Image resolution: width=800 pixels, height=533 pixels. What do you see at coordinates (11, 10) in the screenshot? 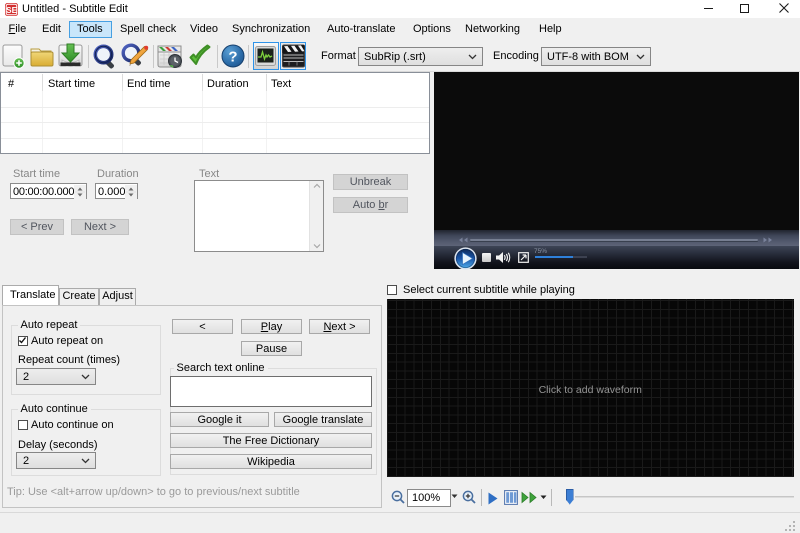
I see `svg-text: SE` at bounding box center [11, 10].